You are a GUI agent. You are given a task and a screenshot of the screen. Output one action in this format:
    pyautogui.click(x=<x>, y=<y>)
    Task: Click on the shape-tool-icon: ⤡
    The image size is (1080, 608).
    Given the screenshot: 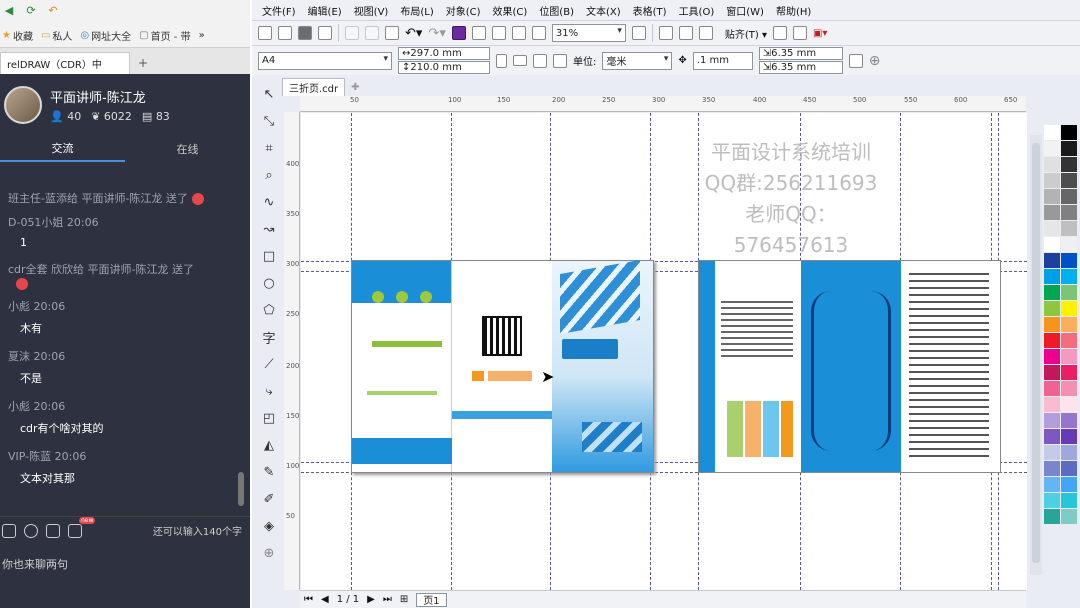 What is the action you would take?
    pyautogui.click(x=269, y=121)
    